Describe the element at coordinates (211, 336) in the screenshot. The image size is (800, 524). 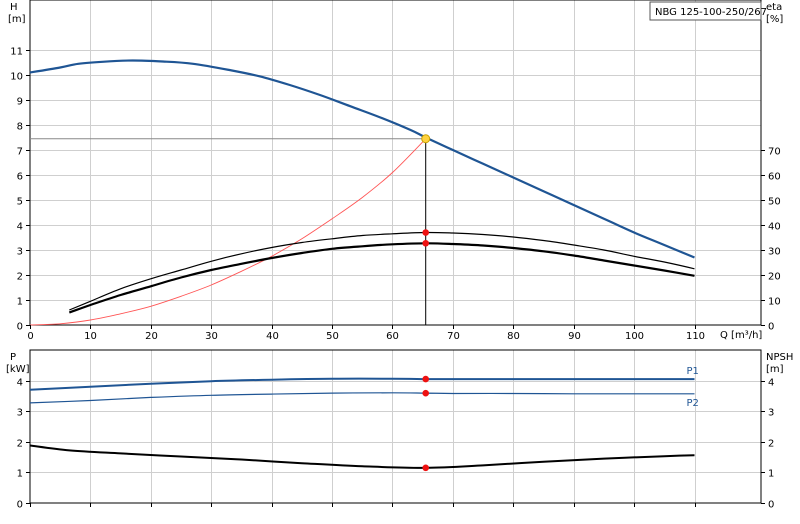
I see `x-tick-label: 30` at that location.